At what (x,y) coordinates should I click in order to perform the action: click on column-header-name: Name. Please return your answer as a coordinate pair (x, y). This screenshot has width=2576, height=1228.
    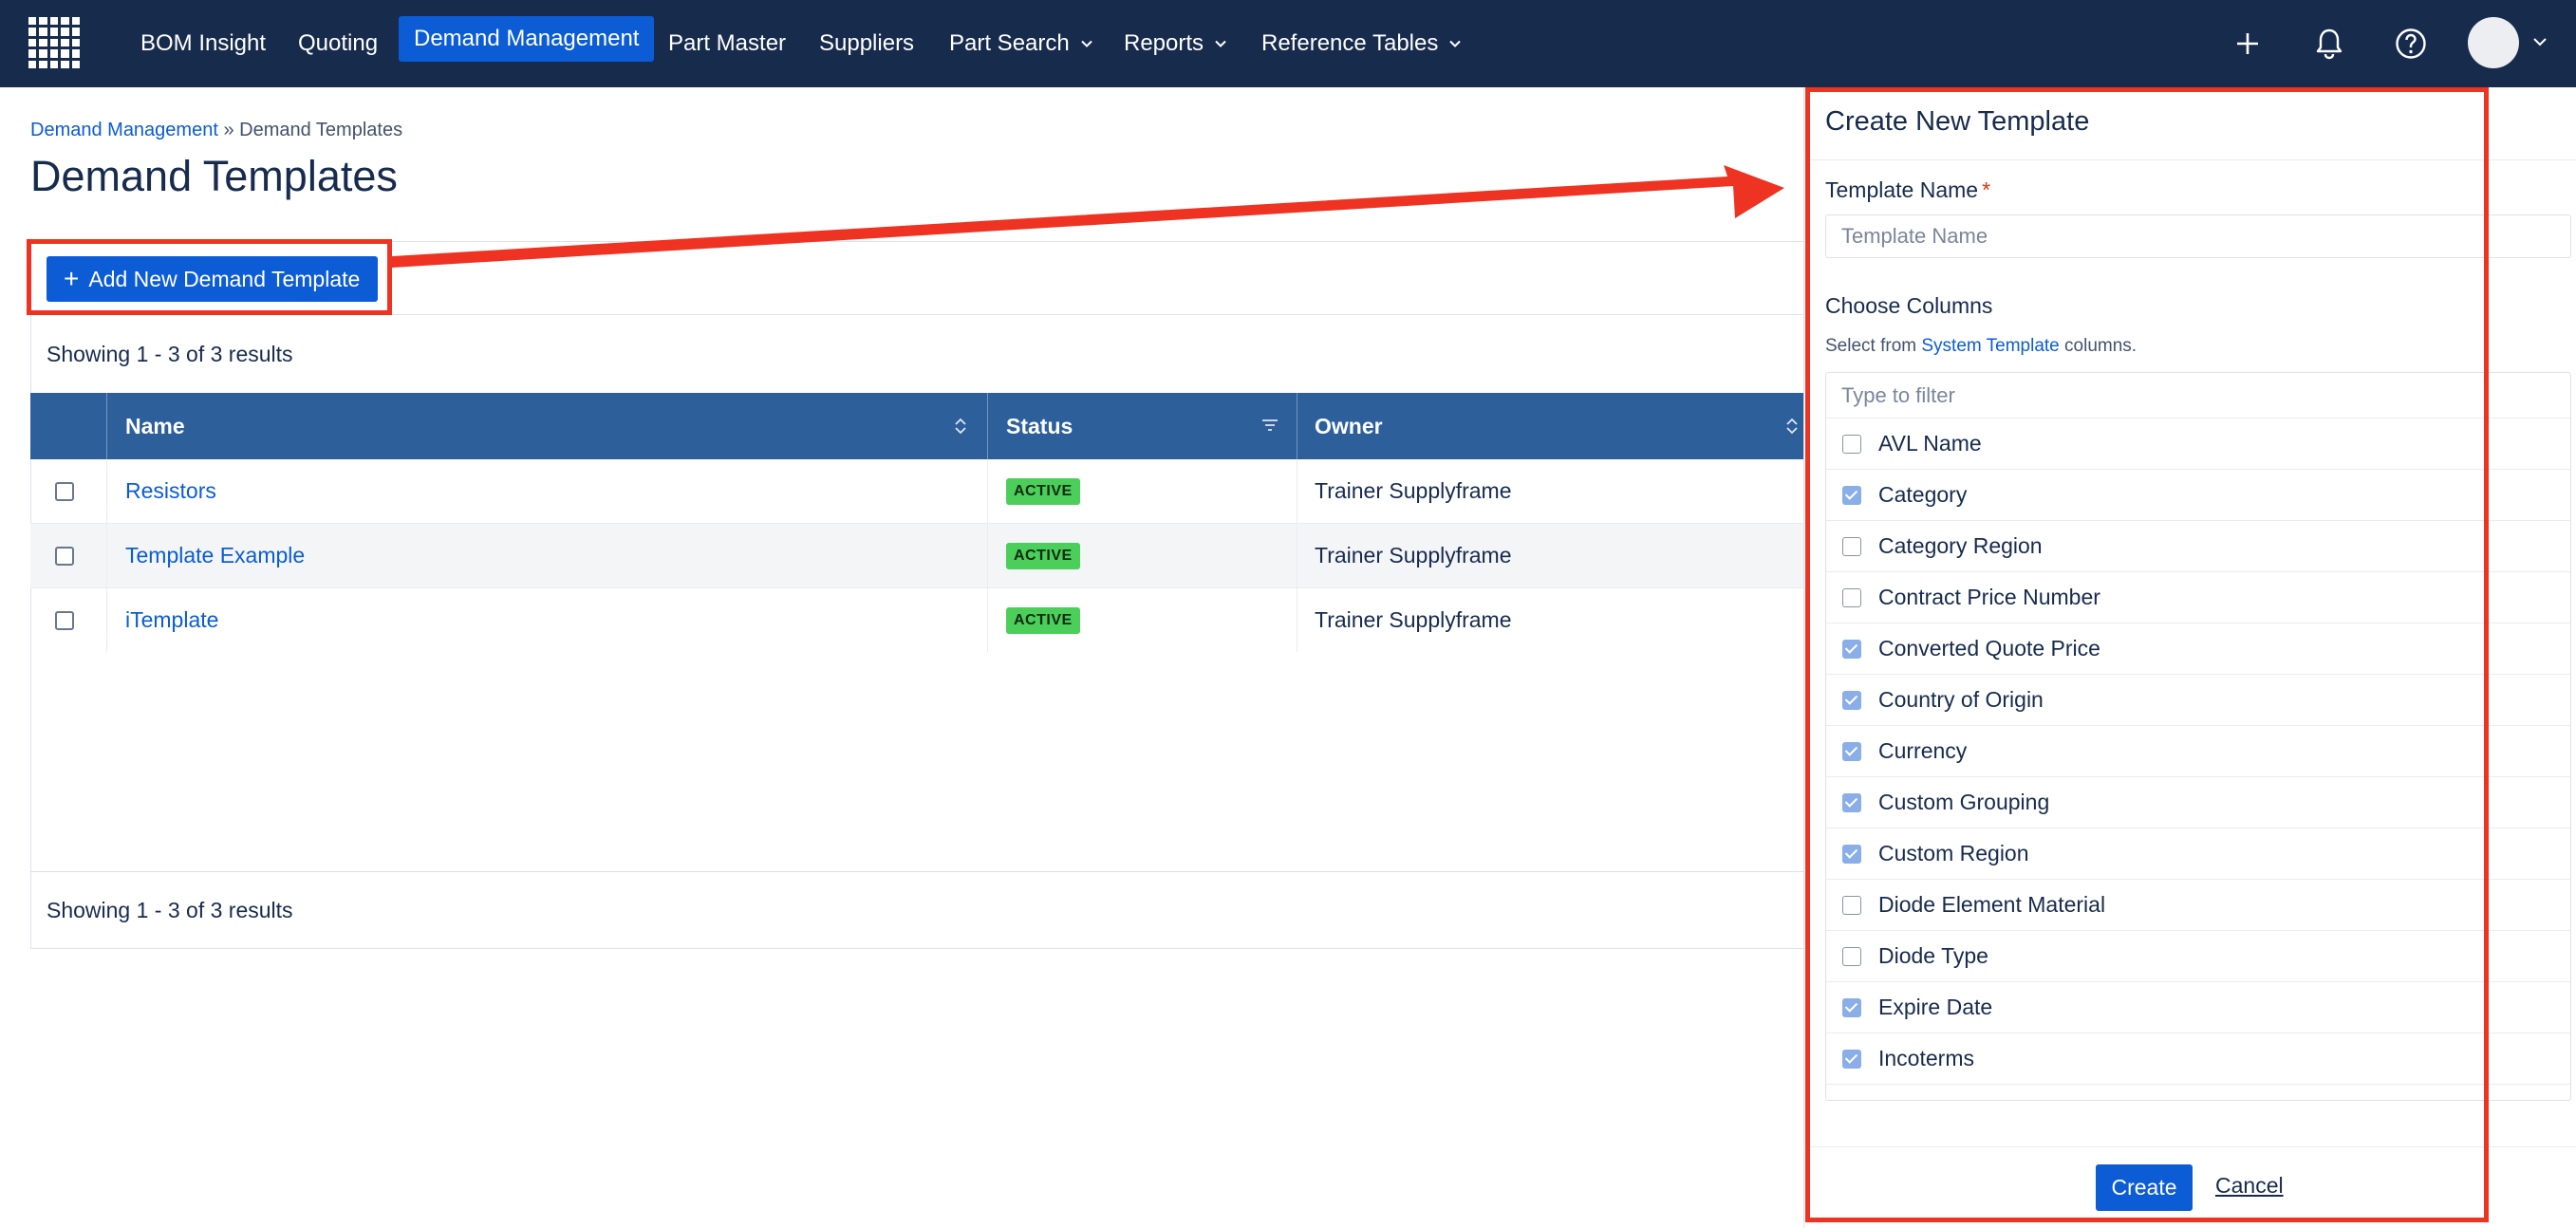
    Looking at the image, I should click on (155, 426).